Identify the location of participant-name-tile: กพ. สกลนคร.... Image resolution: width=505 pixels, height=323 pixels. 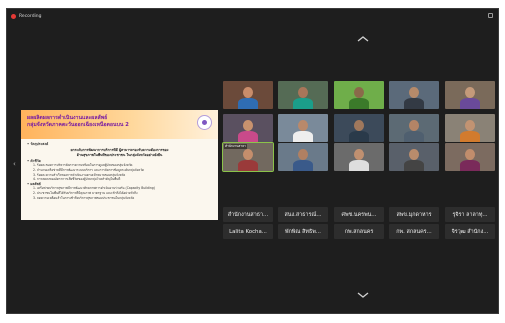
(414, 231).